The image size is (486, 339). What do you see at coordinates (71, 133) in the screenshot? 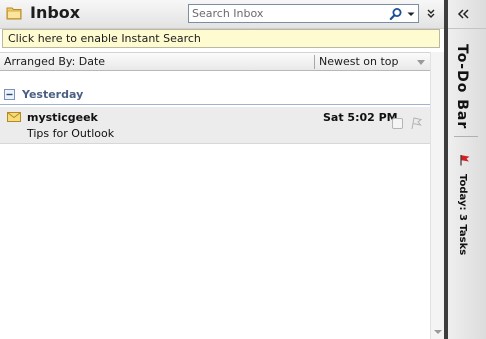
I see `message-subject: Tips for Outlook` at bounding box center [71, 133].